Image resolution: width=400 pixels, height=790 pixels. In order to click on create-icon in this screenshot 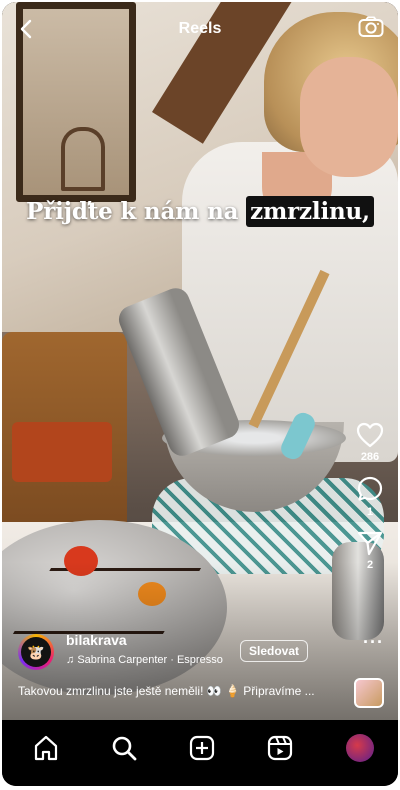, I will do `click(202, 748)`.